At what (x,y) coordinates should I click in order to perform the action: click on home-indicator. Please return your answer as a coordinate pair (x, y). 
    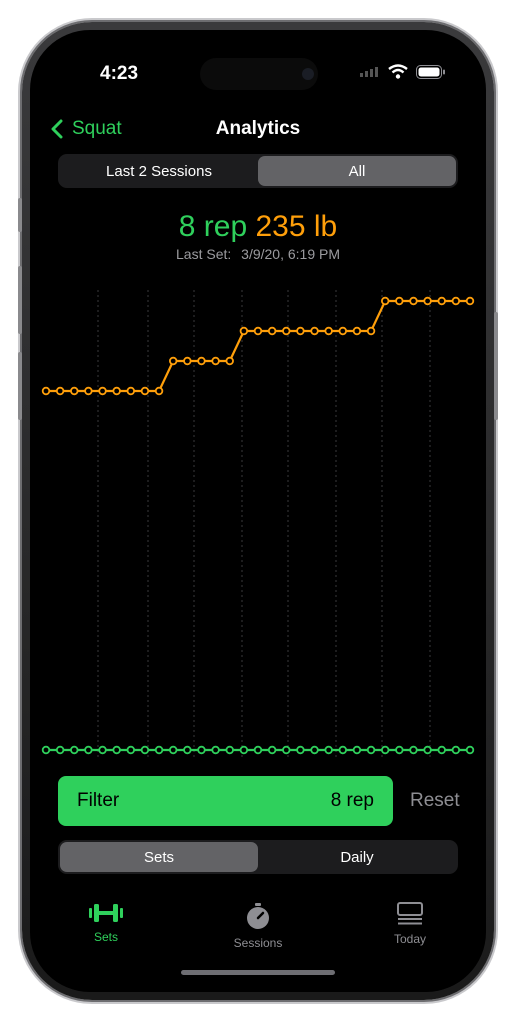
    Looking at the image, I should click on (258, 972).